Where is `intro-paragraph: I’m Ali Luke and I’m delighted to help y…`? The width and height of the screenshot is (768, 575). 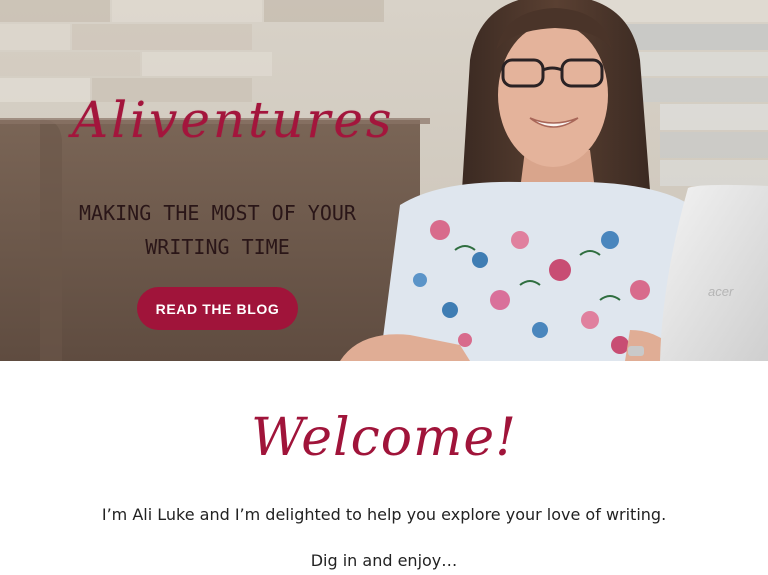 intro-paragraph: I’m Ali Luke and I’m delighted to help y… is located at coordinates (384, 514).